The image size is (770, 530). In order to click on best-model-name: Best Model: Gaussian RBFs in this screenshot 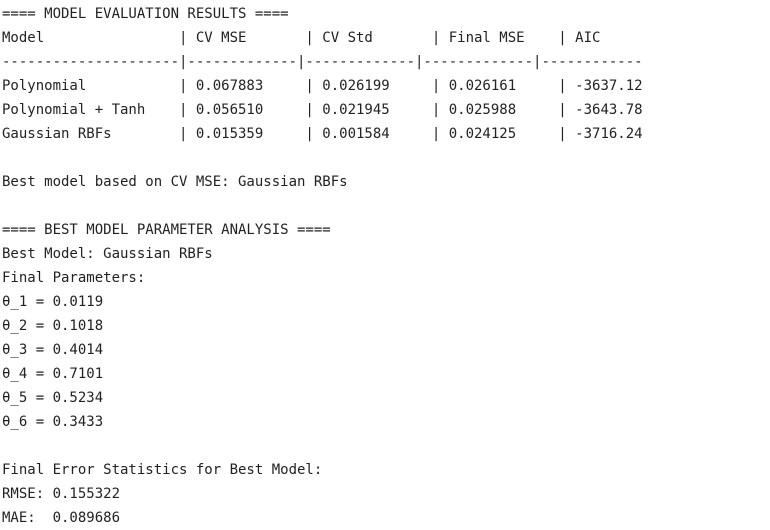, I will do `click(107, 254)`.